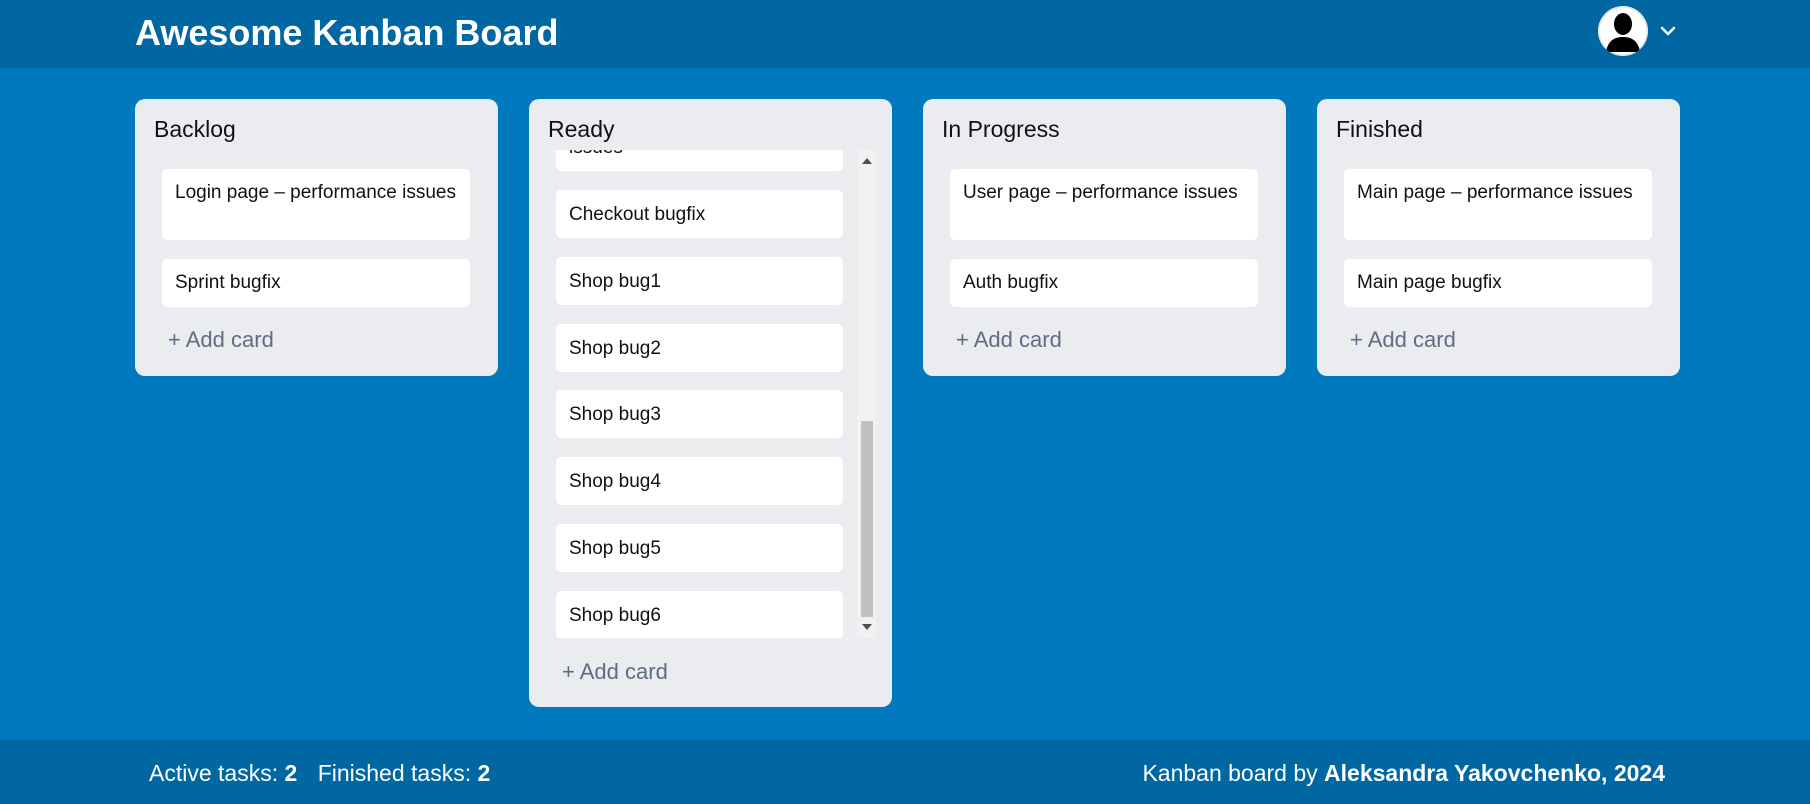  I want to click on finished-tasks-stat: Finished tasks: 2, so click(404, 773).